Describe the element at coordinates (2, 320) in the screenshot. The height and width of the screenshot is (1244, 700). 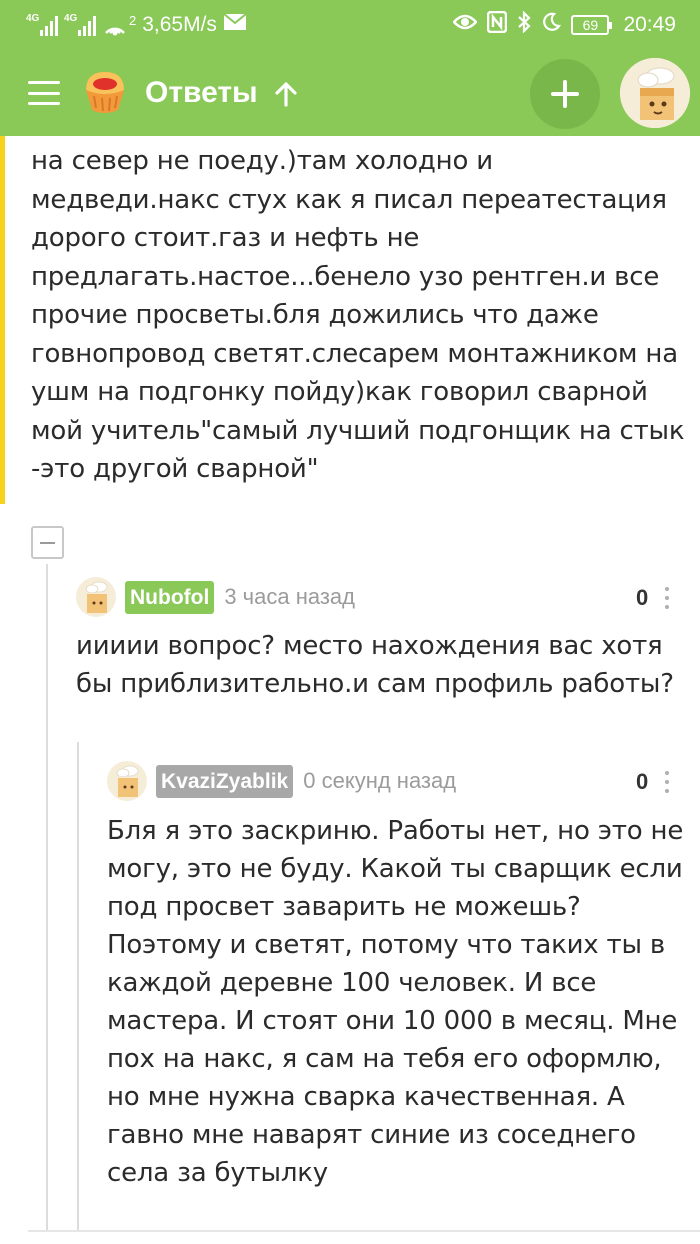
I see `highlight-stripe` at that location.